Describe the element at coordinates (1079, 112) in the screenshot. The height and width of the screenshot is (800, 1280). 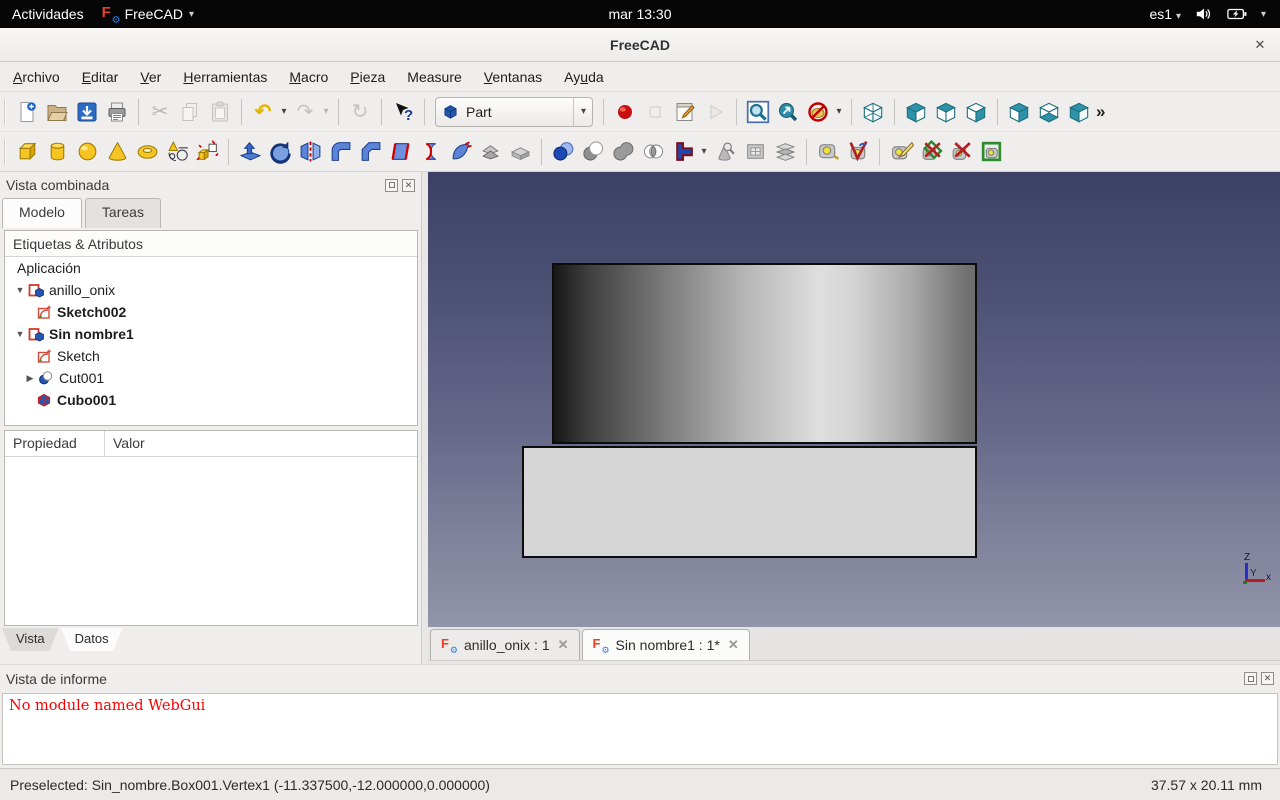
I see `view-left-button` at that location.